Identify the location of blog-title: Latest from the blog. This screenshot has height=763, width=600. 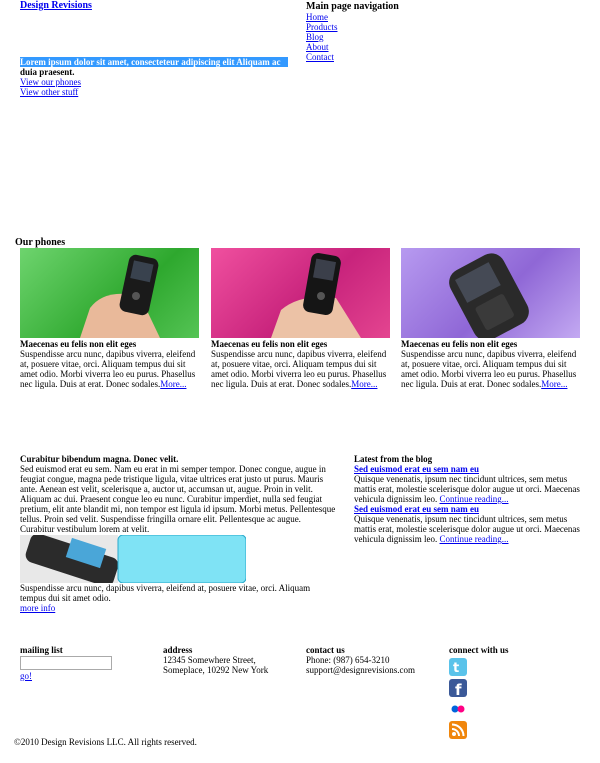
(393, 459).